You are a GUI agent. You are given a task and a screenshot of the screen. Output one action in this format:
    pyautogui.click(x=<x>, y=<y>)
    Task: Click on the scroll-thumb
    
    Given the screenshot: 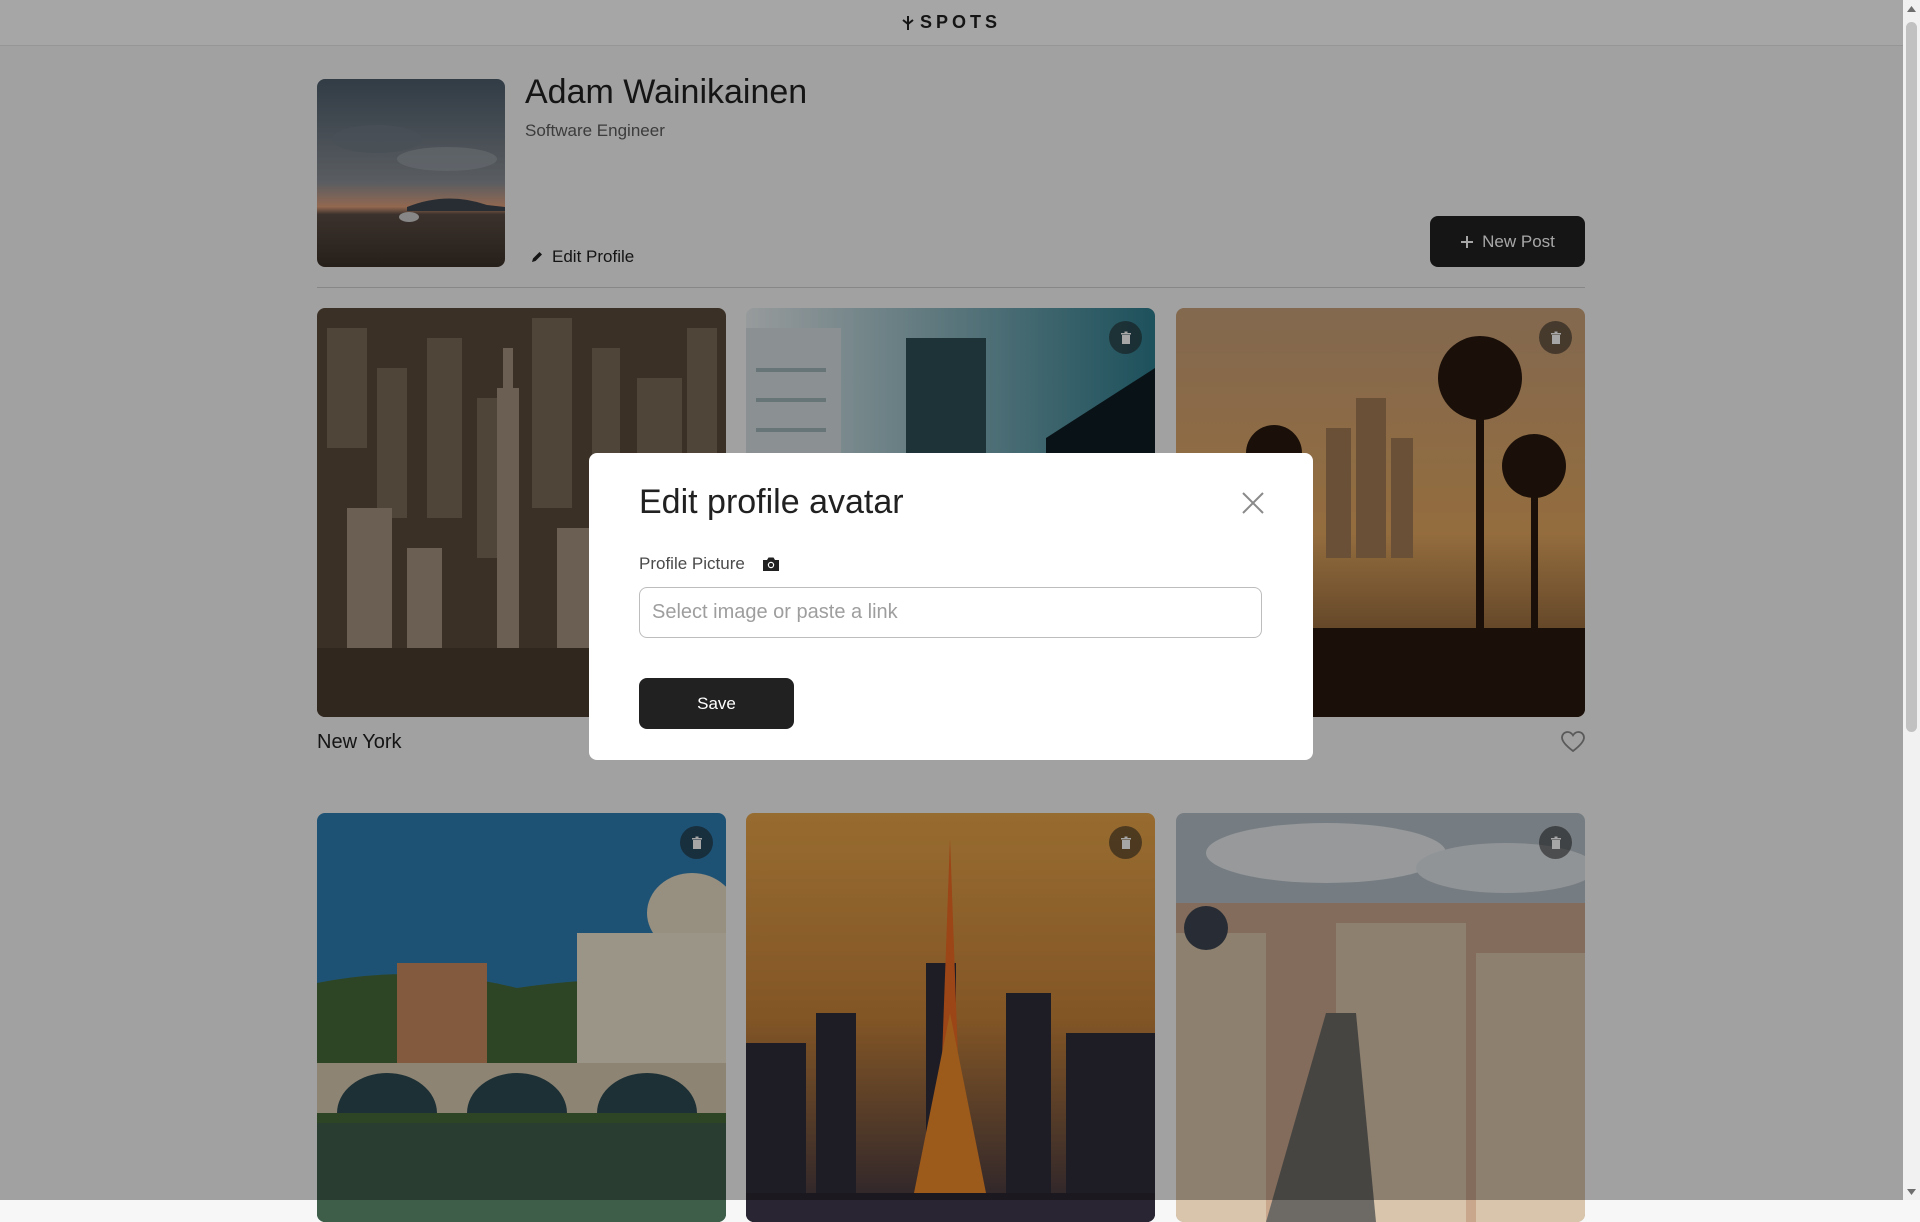 What is the action you would take?
    pyautogui.click(x=1911, y=377)
    